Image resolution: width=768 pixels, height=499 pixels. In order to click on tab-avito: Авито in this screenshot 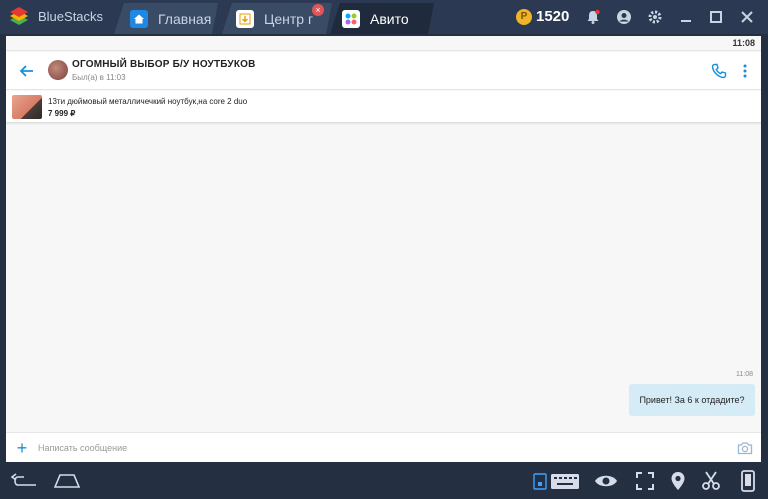, I will do `click(382, 18)`.